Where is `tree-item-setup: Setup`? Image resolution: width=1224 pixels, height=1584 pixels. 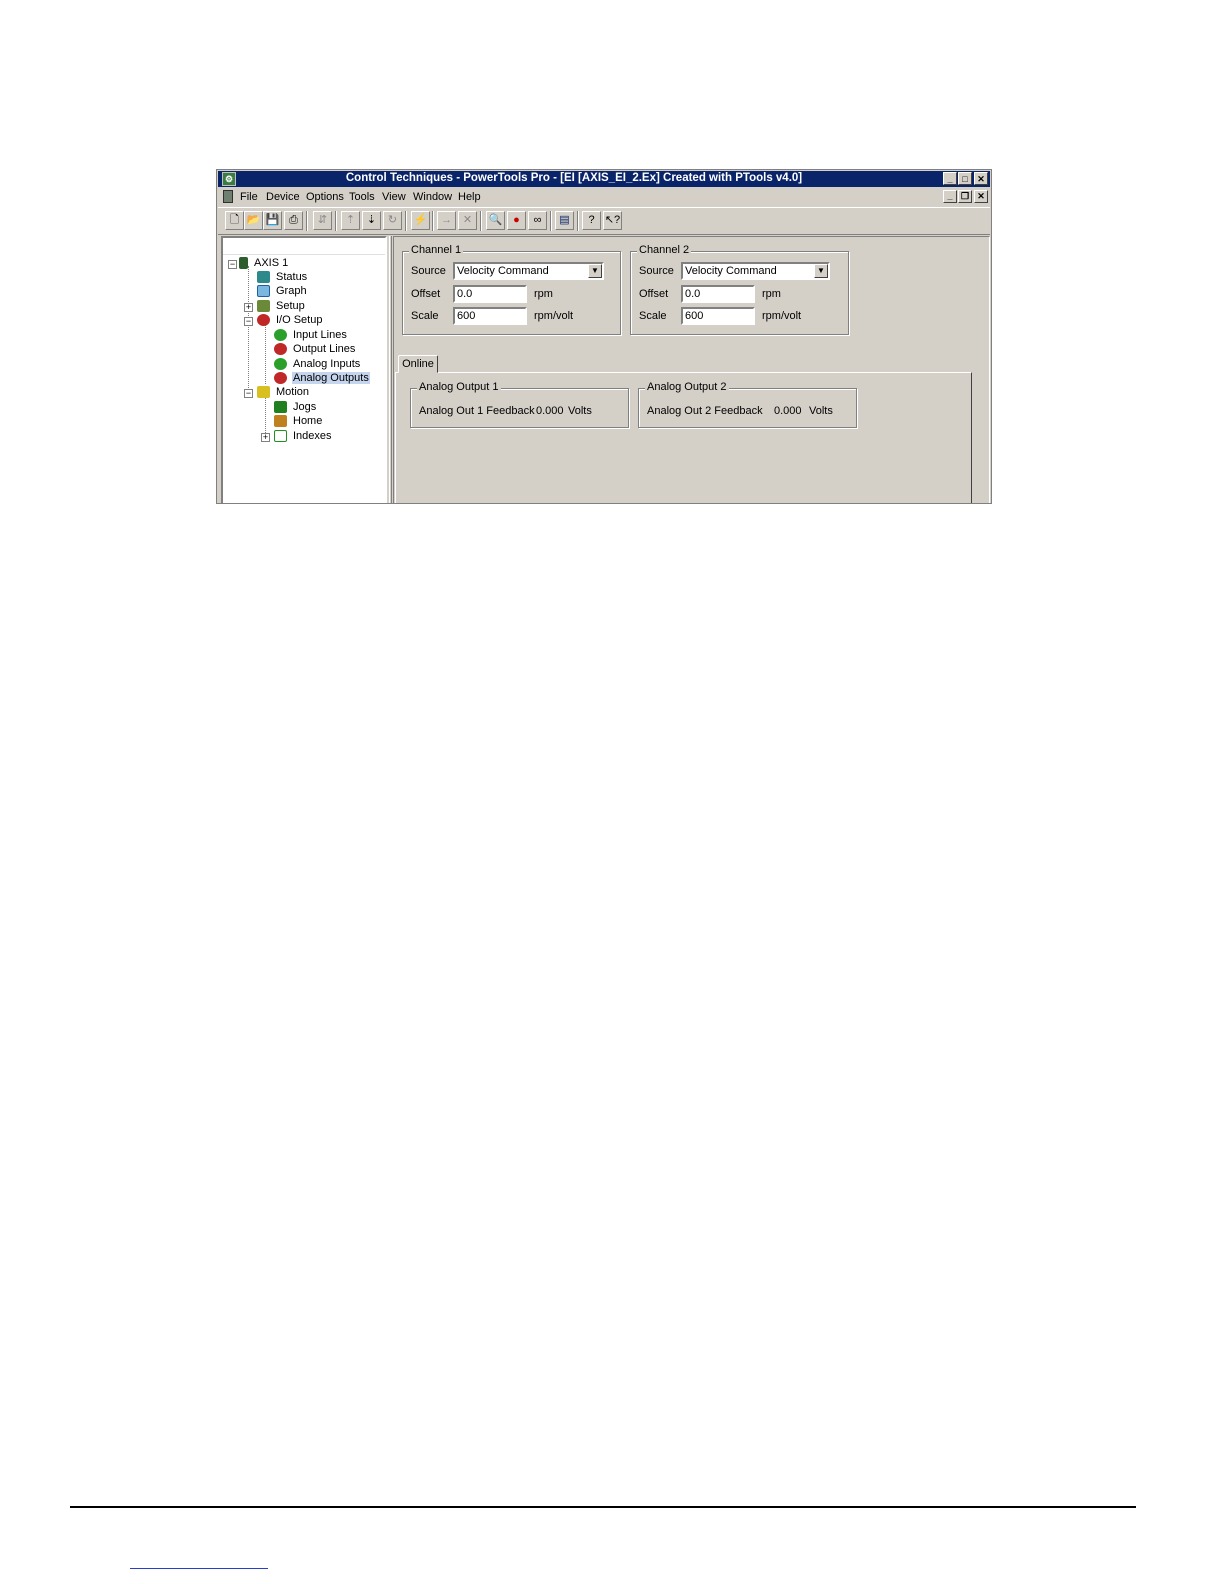
tree-item-setup: Setup is located at coordinates (281, 307).